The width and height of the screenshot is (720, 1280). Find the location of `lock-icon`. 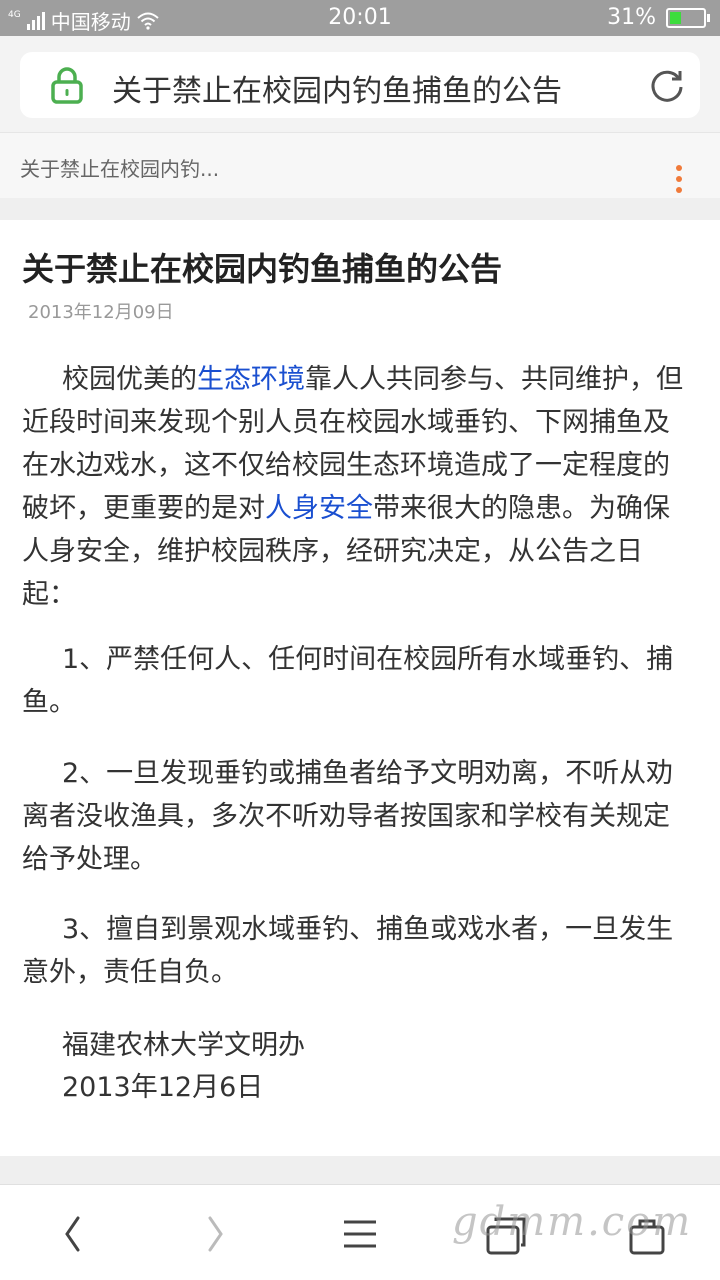

lock-icon is located at coordinates (67, 85).